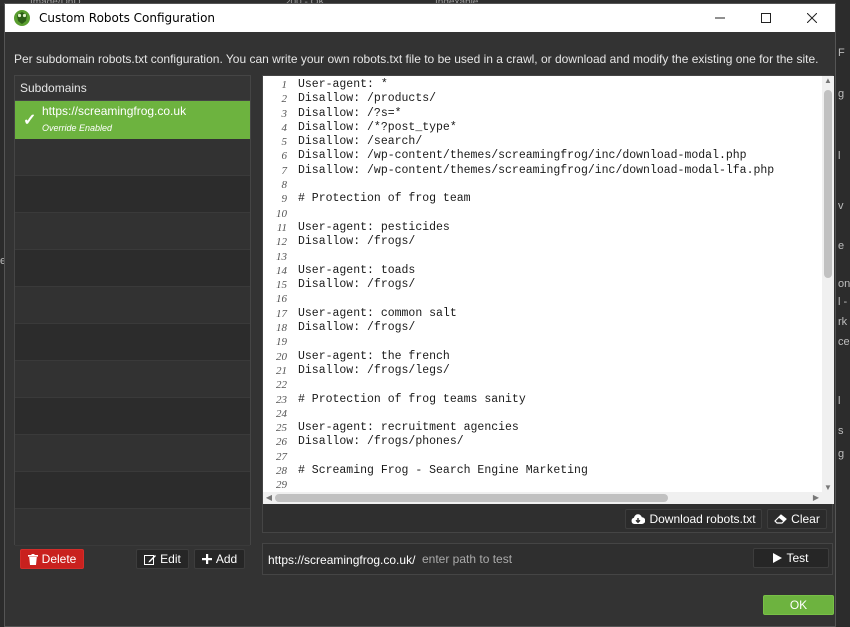 The height and width of the screenshot is (627, 850). I want to click on line-number: 13, so click(281, 256).